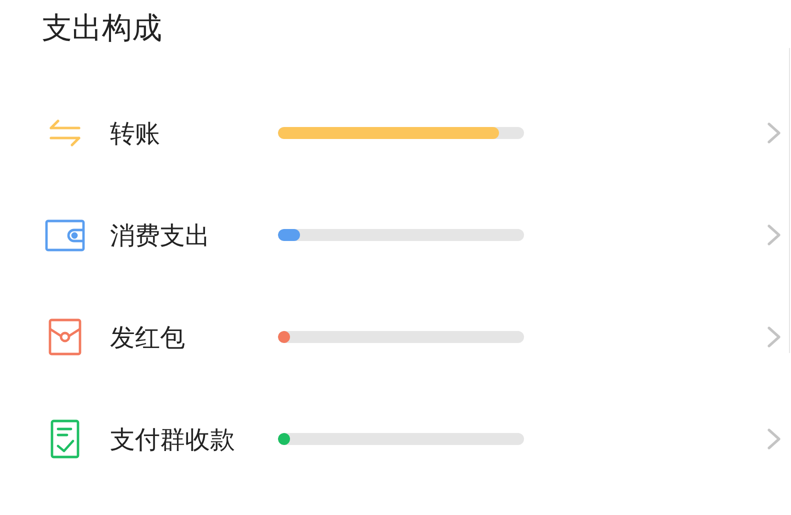  What do you see at coordinates (173, 440) in the screenshot?
I see `category-label: 支付群收款` at bounding box center [173, 440].